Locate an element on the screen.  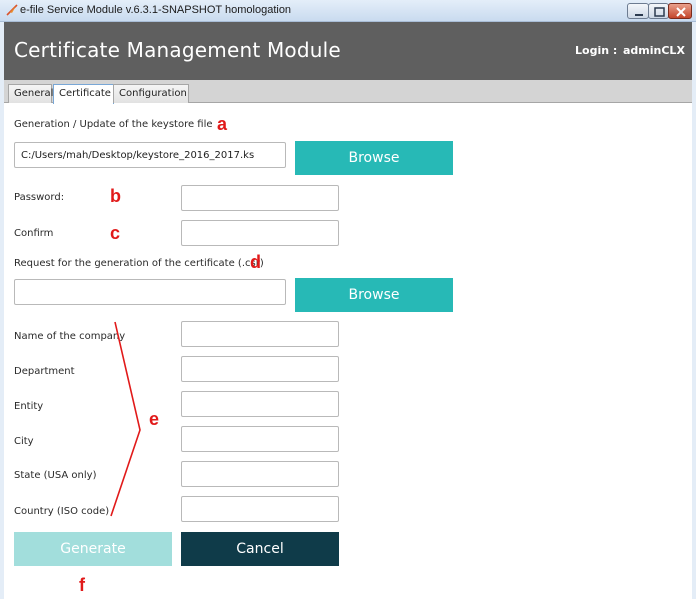
generate-button: Generate is located at coordinates (93, 549).